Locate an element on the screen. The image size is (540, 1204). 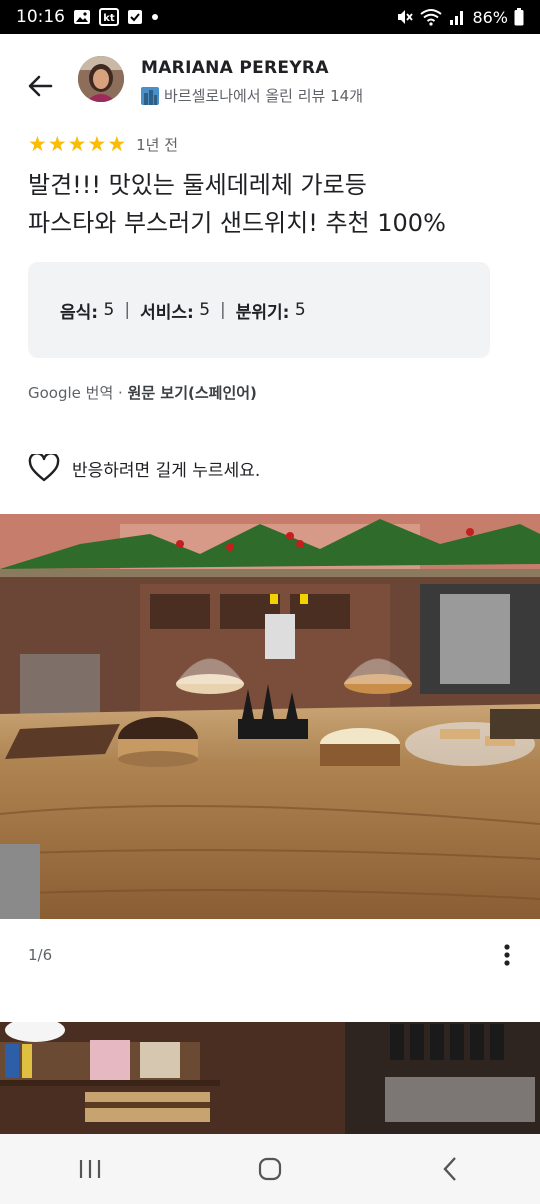
reviewer-name: MARIANA PEREYRA is located at coordinates (235, 68).